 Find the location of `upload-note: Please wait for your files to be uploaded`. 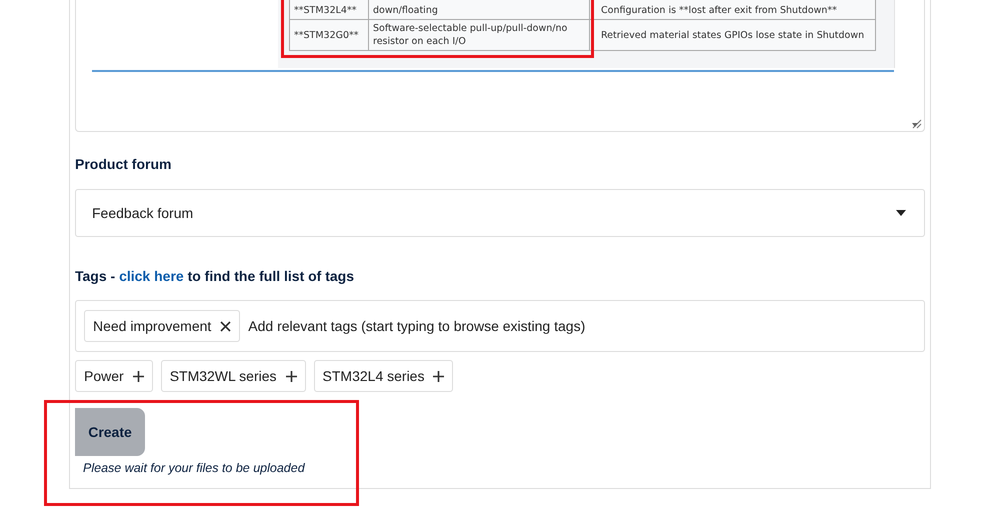

upload-note: Please wait for your files to be uploaded is located at coordinates (194, 468).